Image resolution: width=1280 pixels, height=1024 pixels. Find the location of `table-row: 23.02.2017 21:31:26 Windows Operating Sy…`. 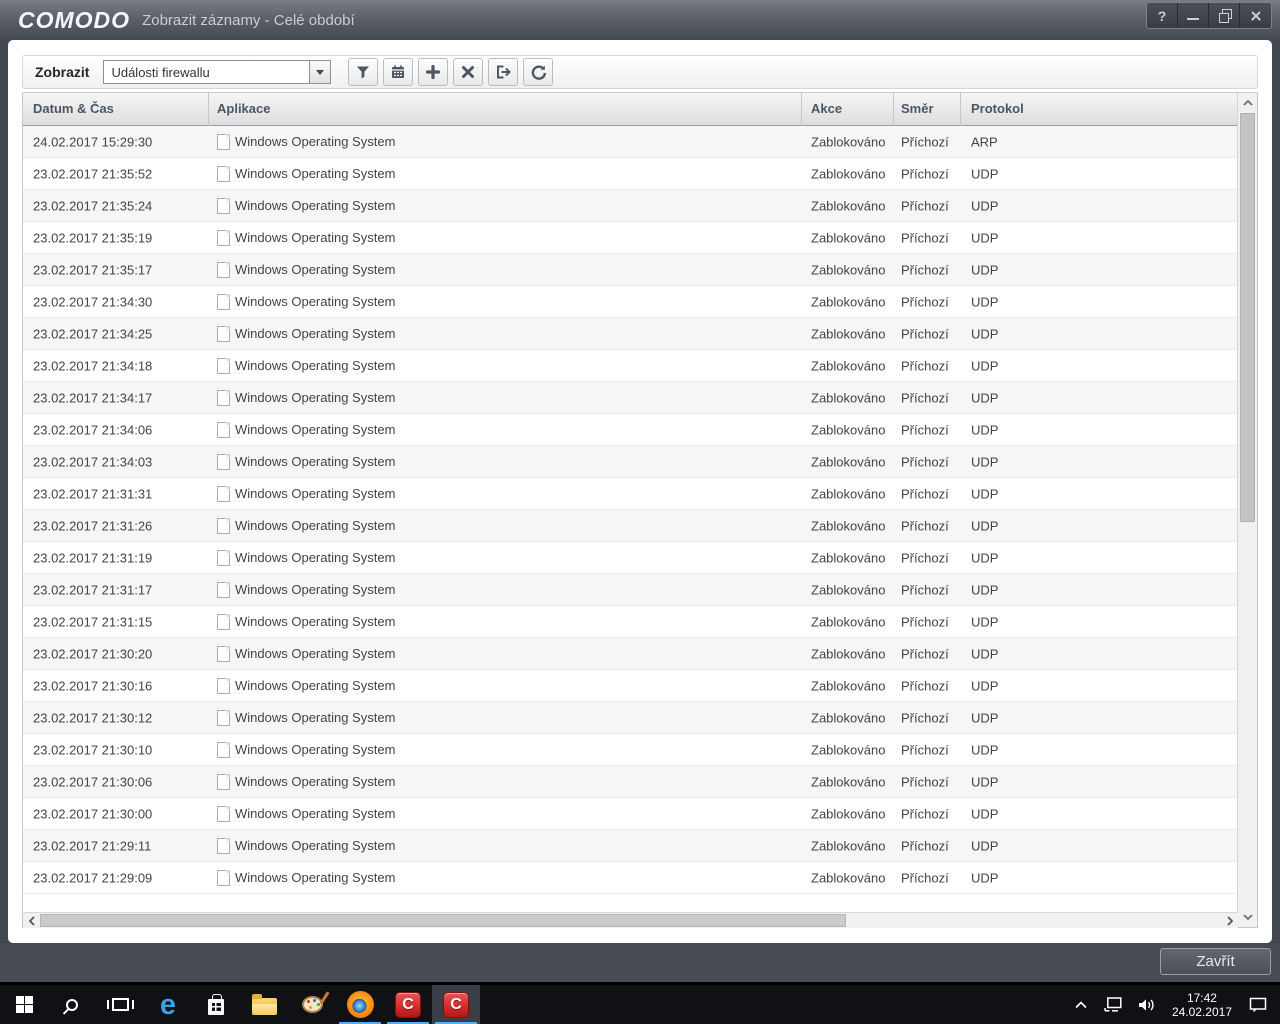

table-row: 23.02.2017 21:31:26 Windows Operating Sy… is located at coordinates (630, 526).